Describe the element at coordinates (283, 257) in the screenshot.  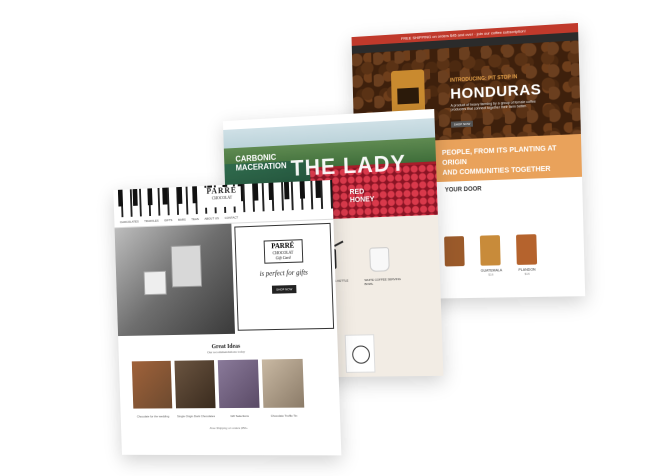
I see `badge-script: Gift Card` at that location.